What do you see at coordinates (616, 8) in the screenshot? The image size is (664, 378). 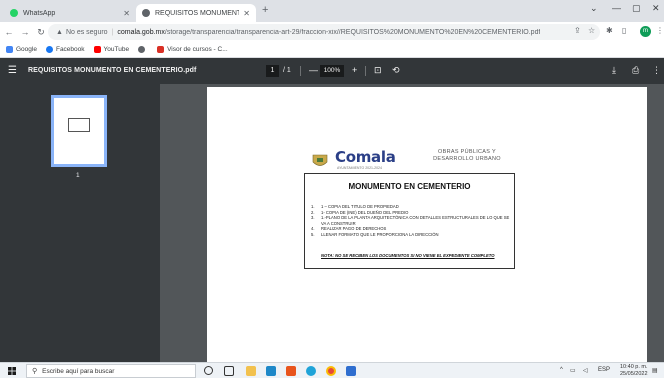 I see `minimize-button: —` at bounding box center [616, 8].